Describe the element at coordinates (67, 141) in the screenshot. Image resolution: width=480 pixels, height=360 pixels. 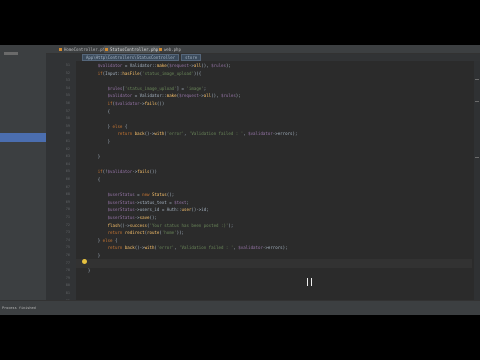
I see `line-number: 61` at that location.